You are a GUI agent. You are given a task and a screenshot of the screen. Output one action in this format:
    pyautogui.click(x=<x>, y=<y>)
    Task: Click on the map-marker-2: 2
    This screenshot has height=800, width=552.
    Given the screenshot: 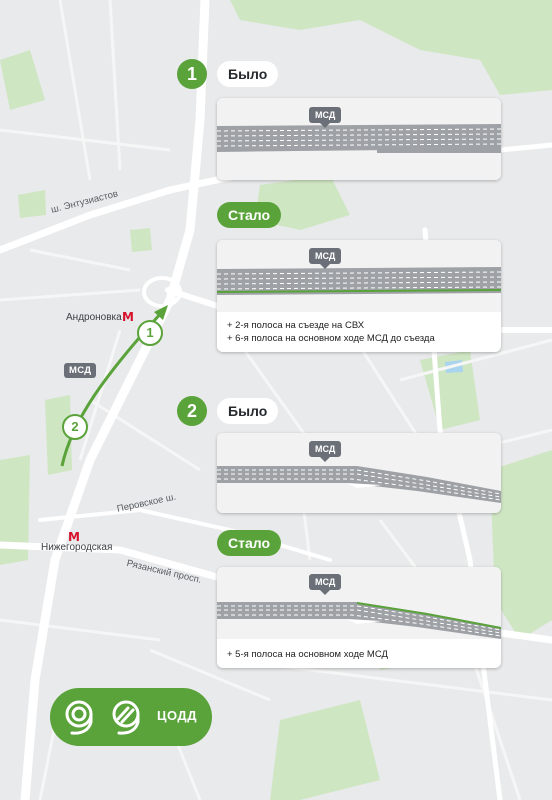 What is the action you would take?
    pyautogui.click(x=75, y=427)
    